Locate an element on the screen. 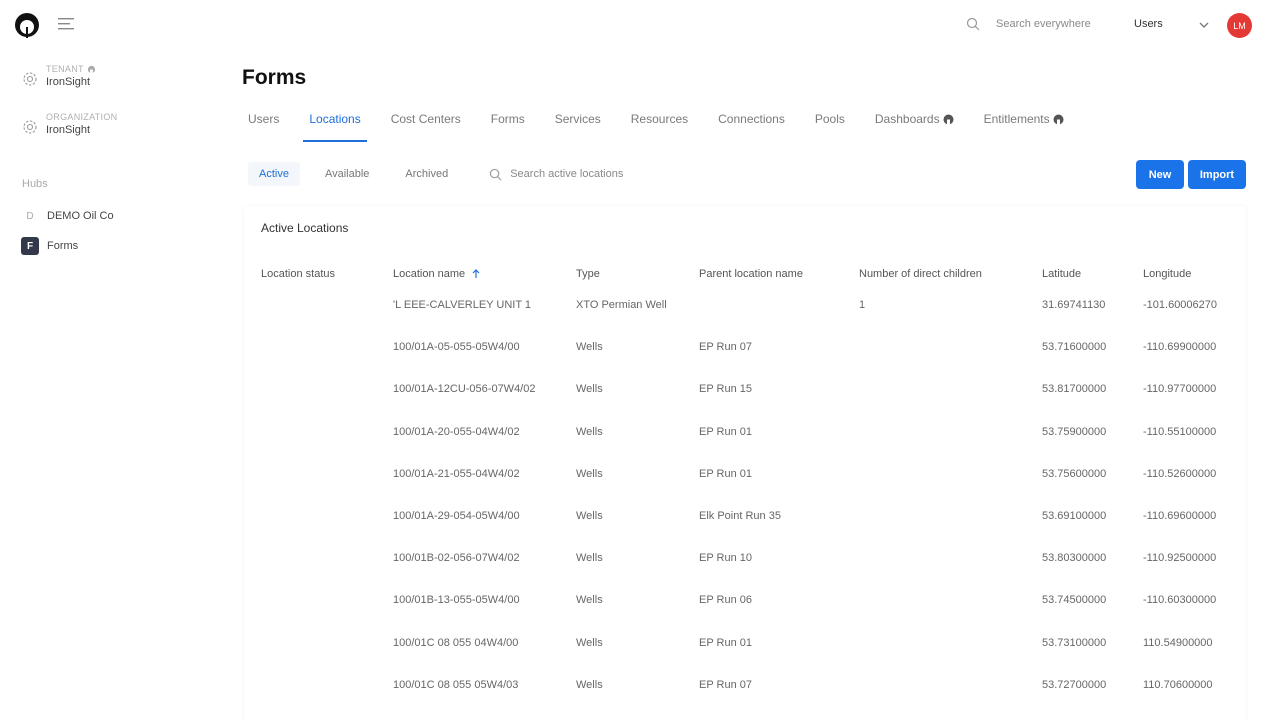 The height and width of the screenshot is (720, 1280). table-cell: -101.60006270 is located at coordinates (1180, 305).